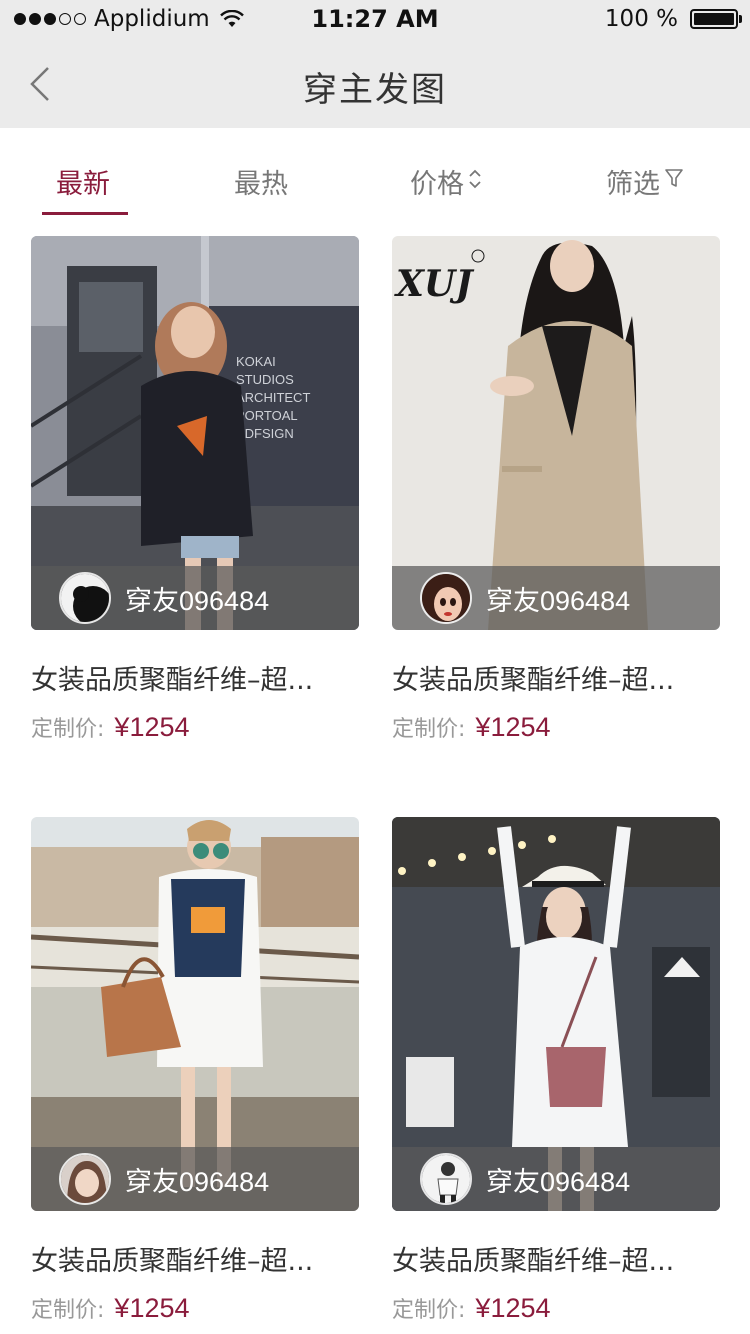 Image resolution: width=750 pixels, height=1334 pixels. I want to click on tab-label: 筛选, so click(633, 184).